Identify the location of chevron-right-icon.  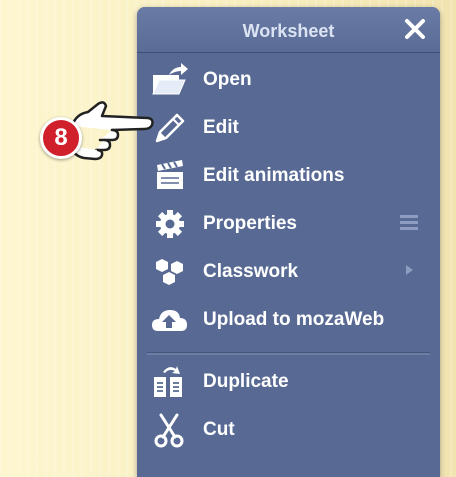
(409, 270).